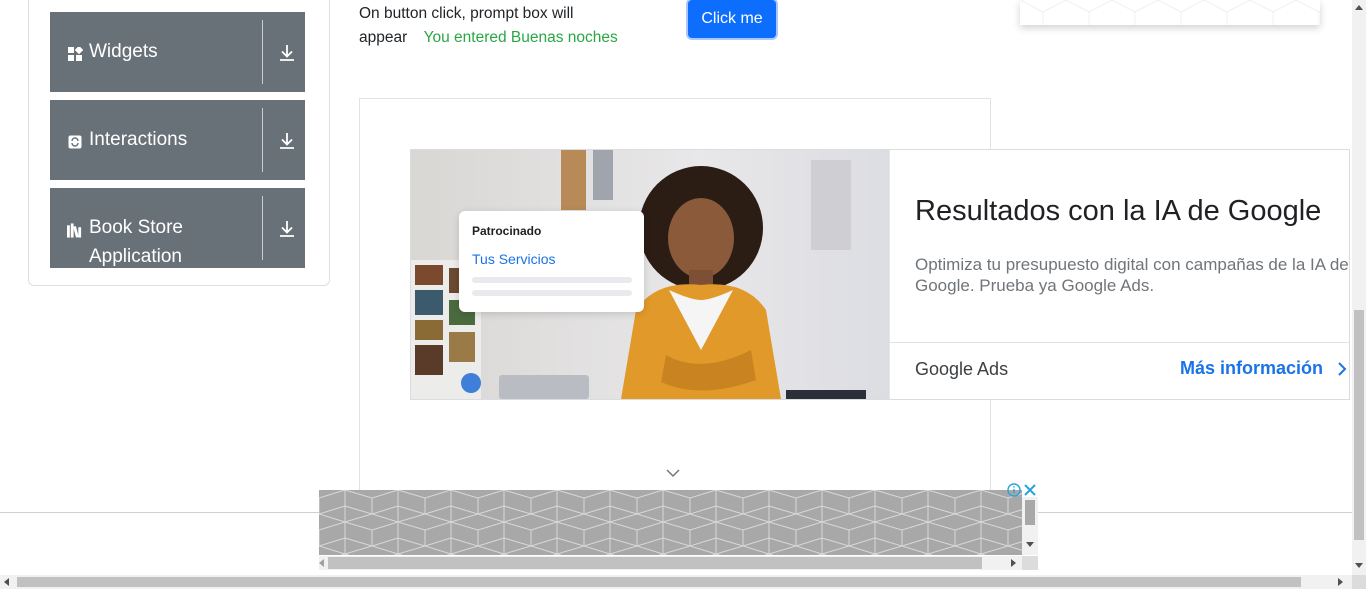  I want to click on page-vertical-scrollbar, so click(1359, 287).